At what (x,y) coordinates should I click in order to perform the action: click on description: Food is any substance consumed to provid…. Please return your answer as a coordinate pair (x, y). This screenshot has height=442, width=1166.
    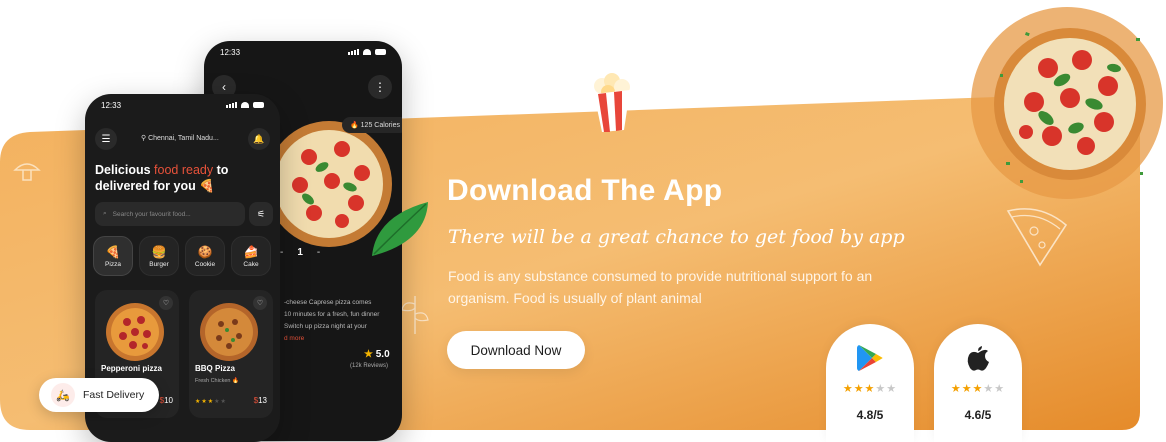
    Looking at the image, I should click on (660, 287).